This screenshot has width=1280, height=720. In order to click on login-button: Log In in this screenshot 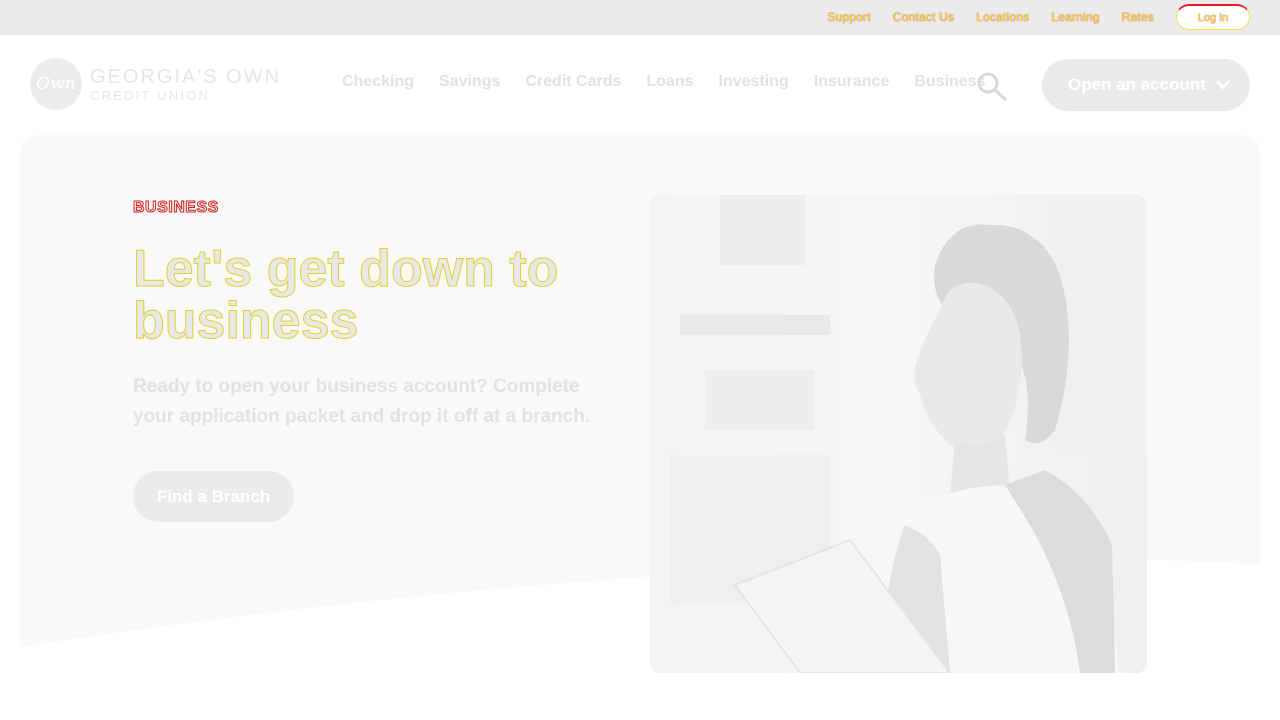, I will do `click(1213, 17)`.